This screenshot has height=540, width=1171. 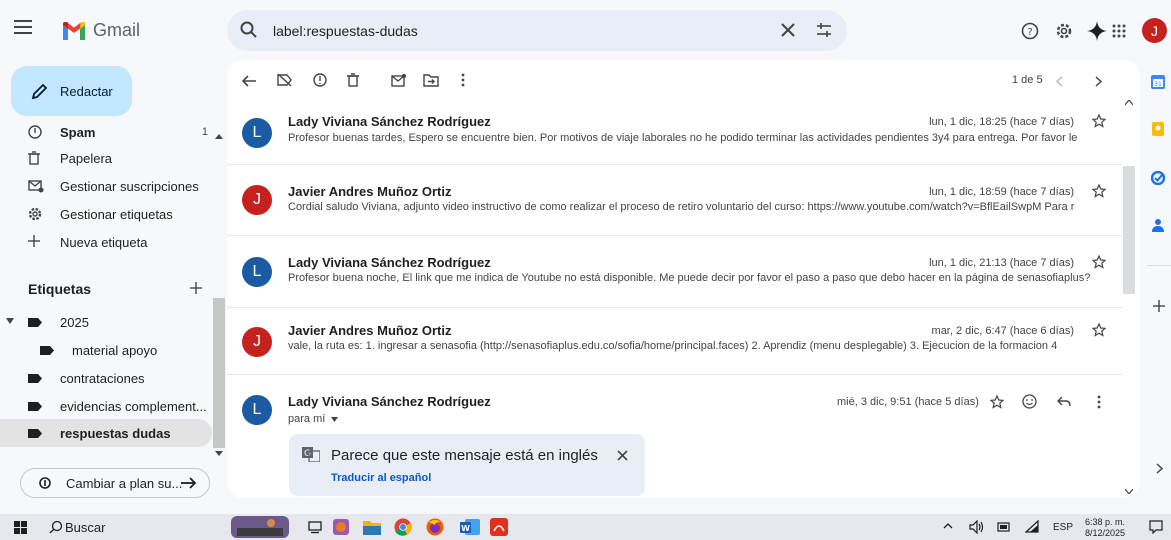 I want to click on message-date: lun, 1 dic, 18:25 (hace 7 días), so click(x=1001, y=122).